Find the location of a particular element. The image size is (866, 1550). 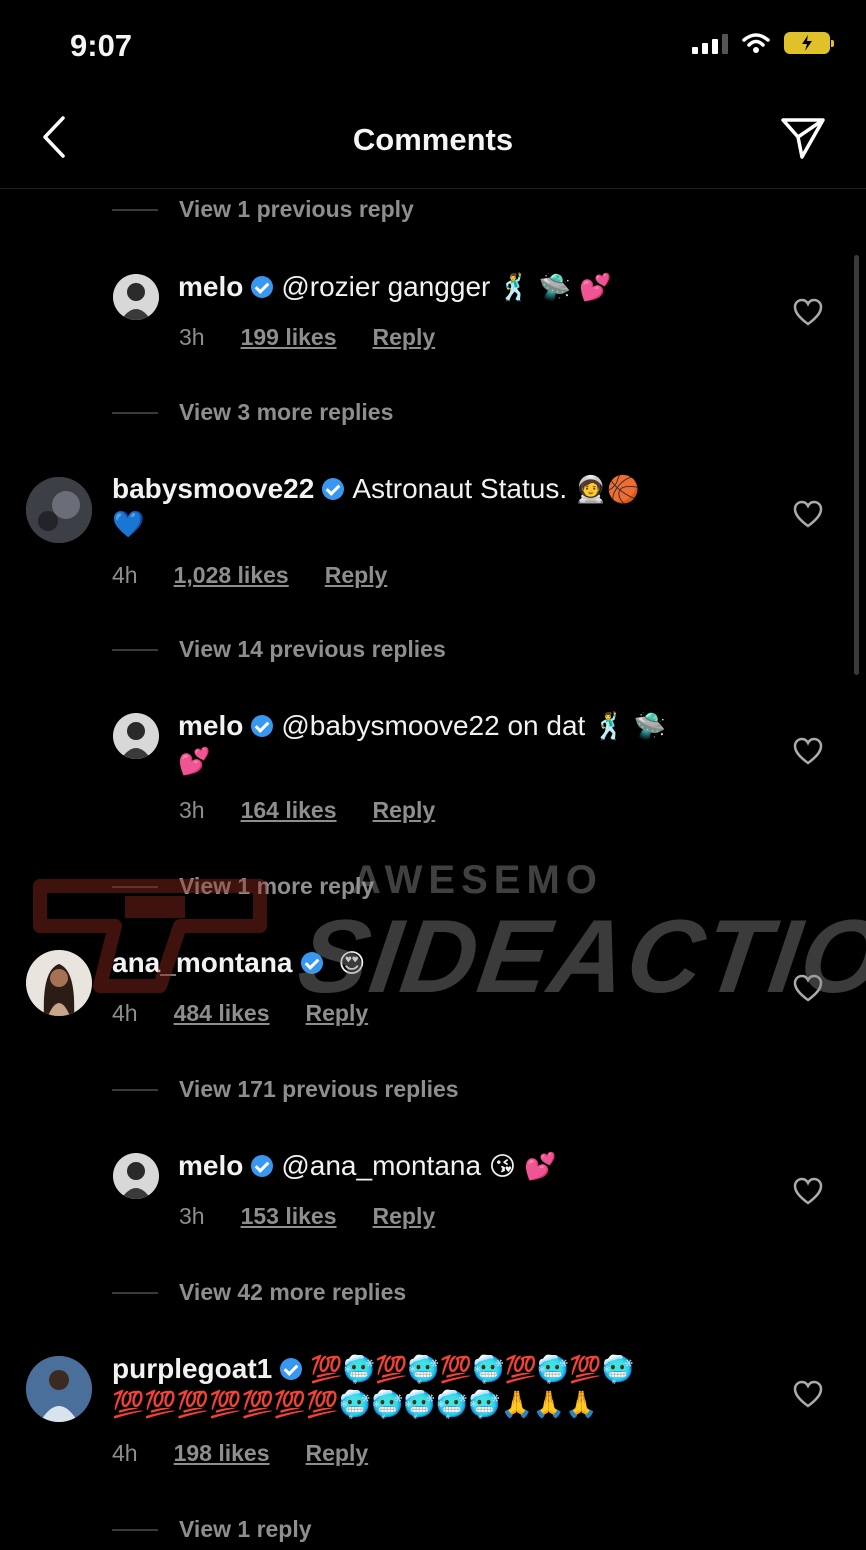

likes-link: 1,028 likes is located at coordinates (231, 575).